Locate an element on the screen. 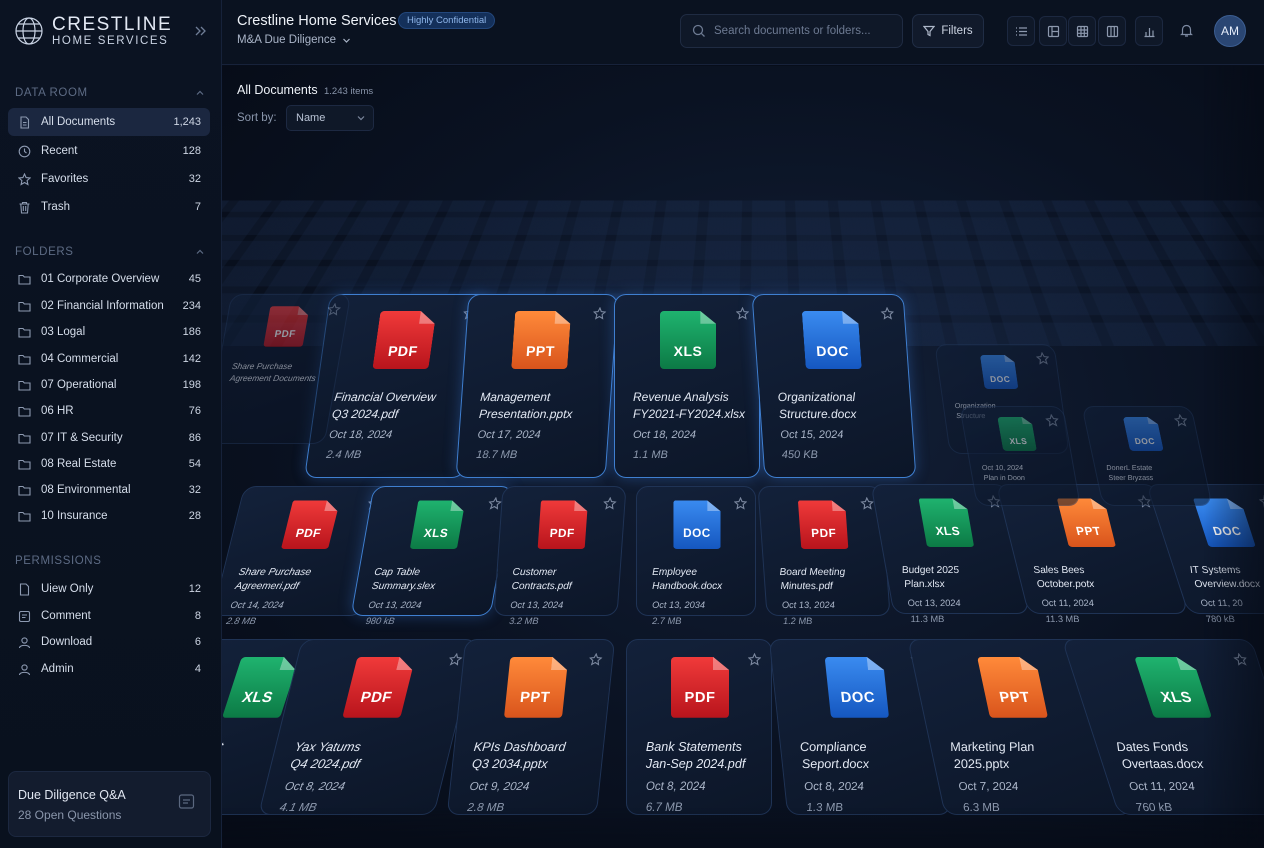 This screenshot has width=1264, height=848. folder-label: 07 IT & Security is located at coordinates (82, 438).